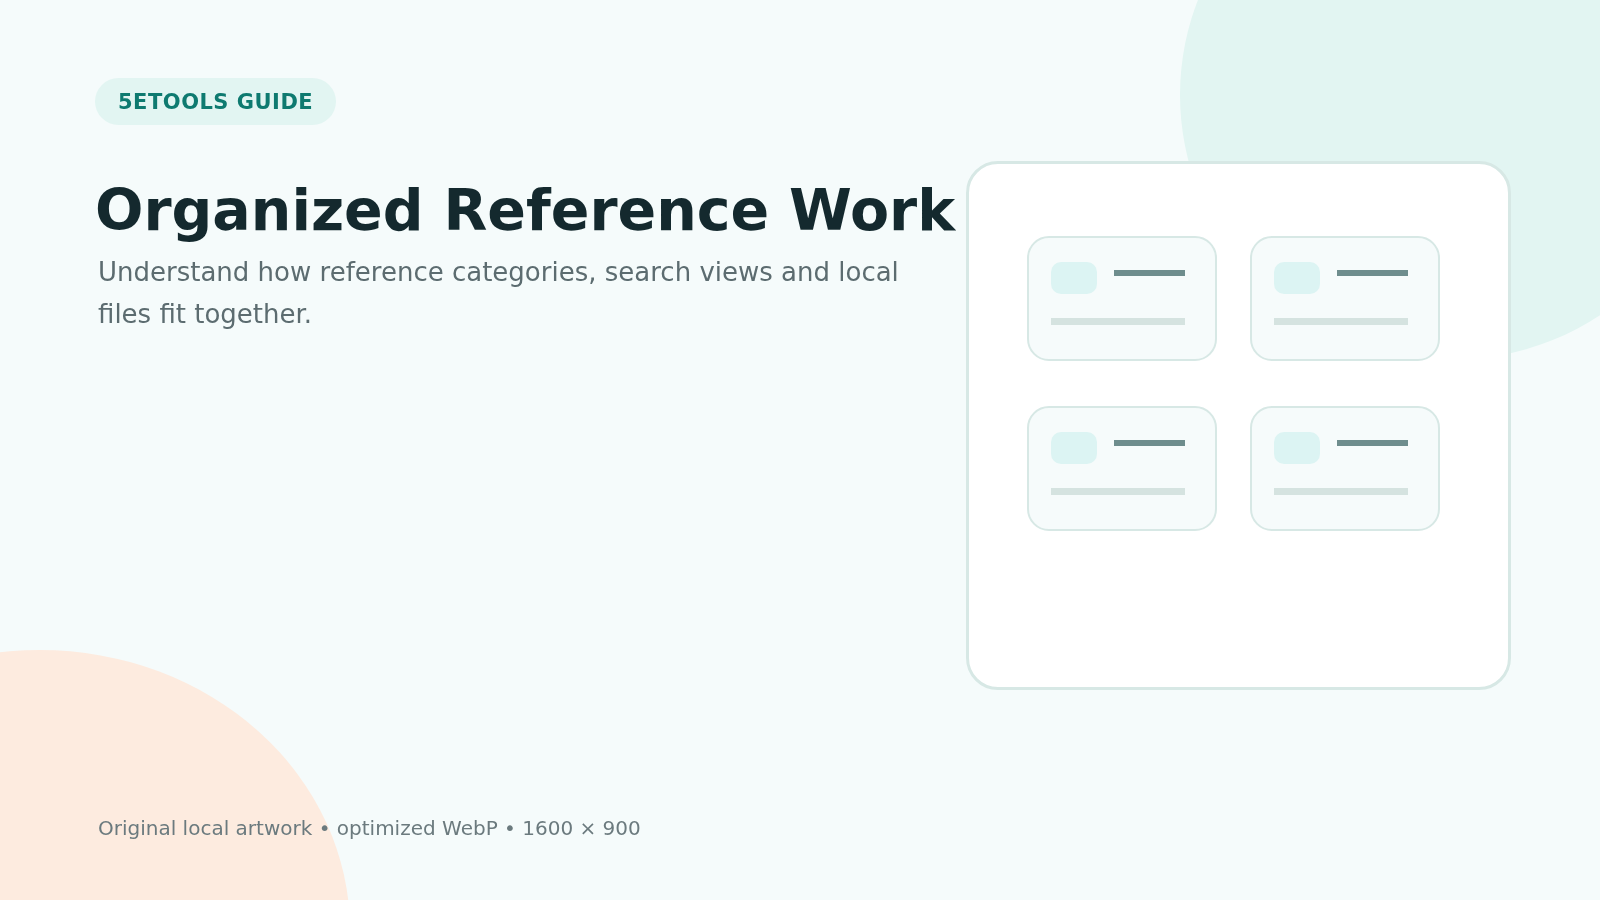 Image resolution: width=1600 pixels, height=900 pixels. What do you see at coordinates (369, 828) in the screenshot?
I see `footer-caption: Original local artwork • optimized WebP • 1600 × 900` at bounding box center [369, 828].